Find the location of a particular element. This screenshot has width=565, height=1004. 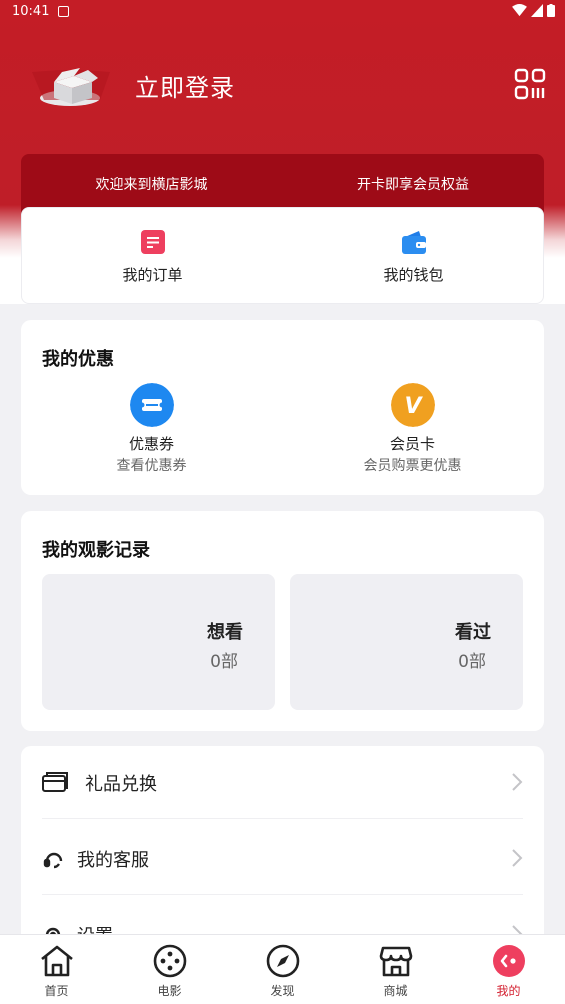

tab-store-label: 商城 is located at coordinates (395, 991).